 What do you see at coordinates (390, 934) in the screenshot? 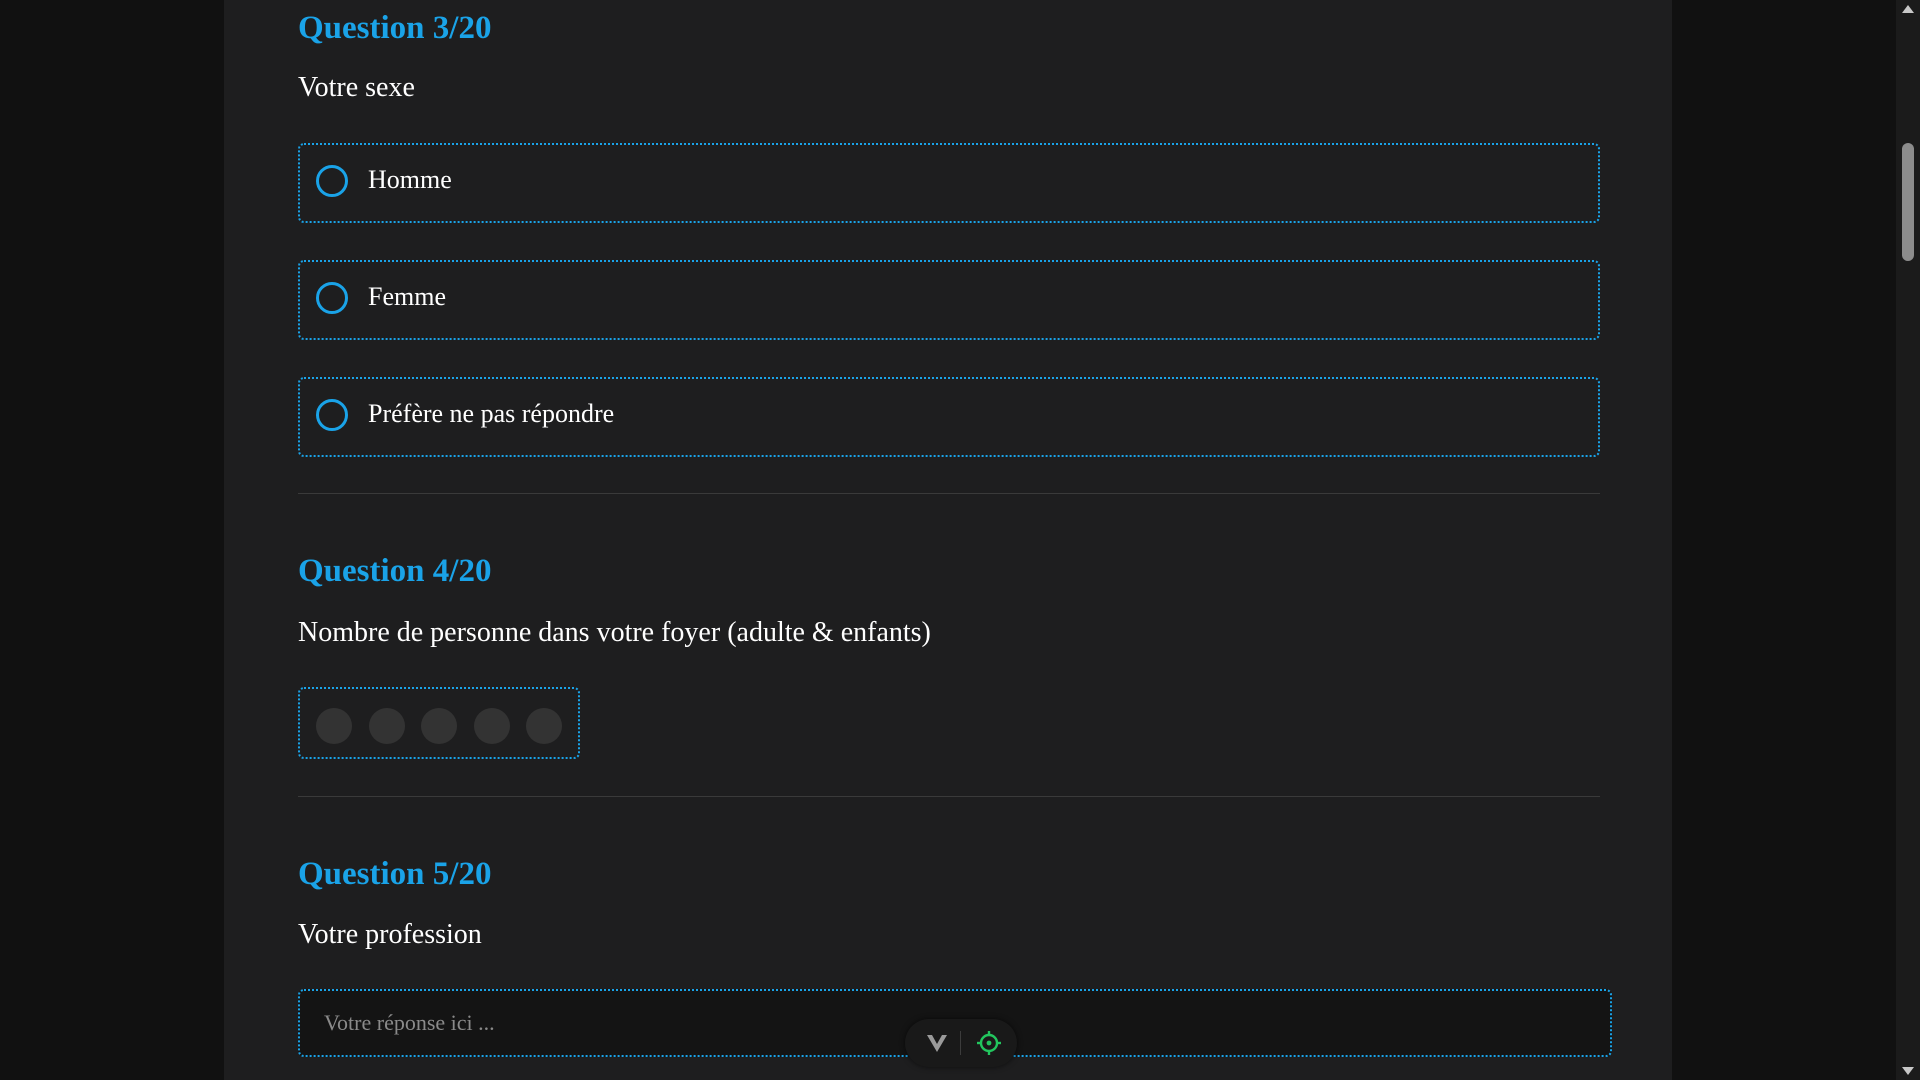
I see `question-5-text: Votre profession` at bounding box center [390, 934].